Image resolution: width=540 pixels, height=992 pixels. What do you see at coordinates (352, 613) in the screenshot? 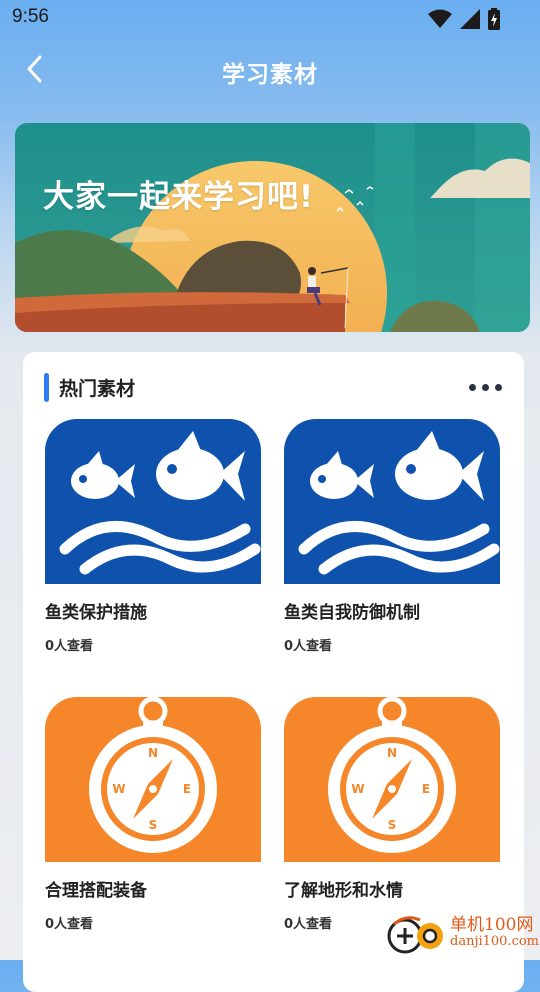
I see `material-title: 鱼类自我防御机制` at bounding box center [352, 613].